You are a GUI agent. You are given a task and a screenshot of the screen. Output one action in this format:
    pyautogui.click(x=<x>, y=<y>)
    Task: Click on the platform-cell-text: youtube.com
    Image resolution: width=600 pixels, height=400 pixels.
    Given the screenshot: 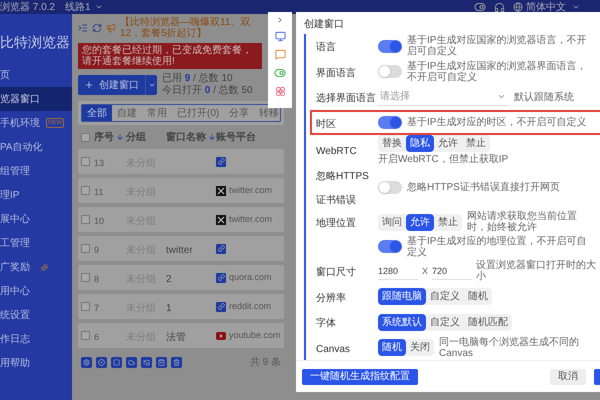 What is the action you would take?
    pyautogui.click(x=255, y=335)
    